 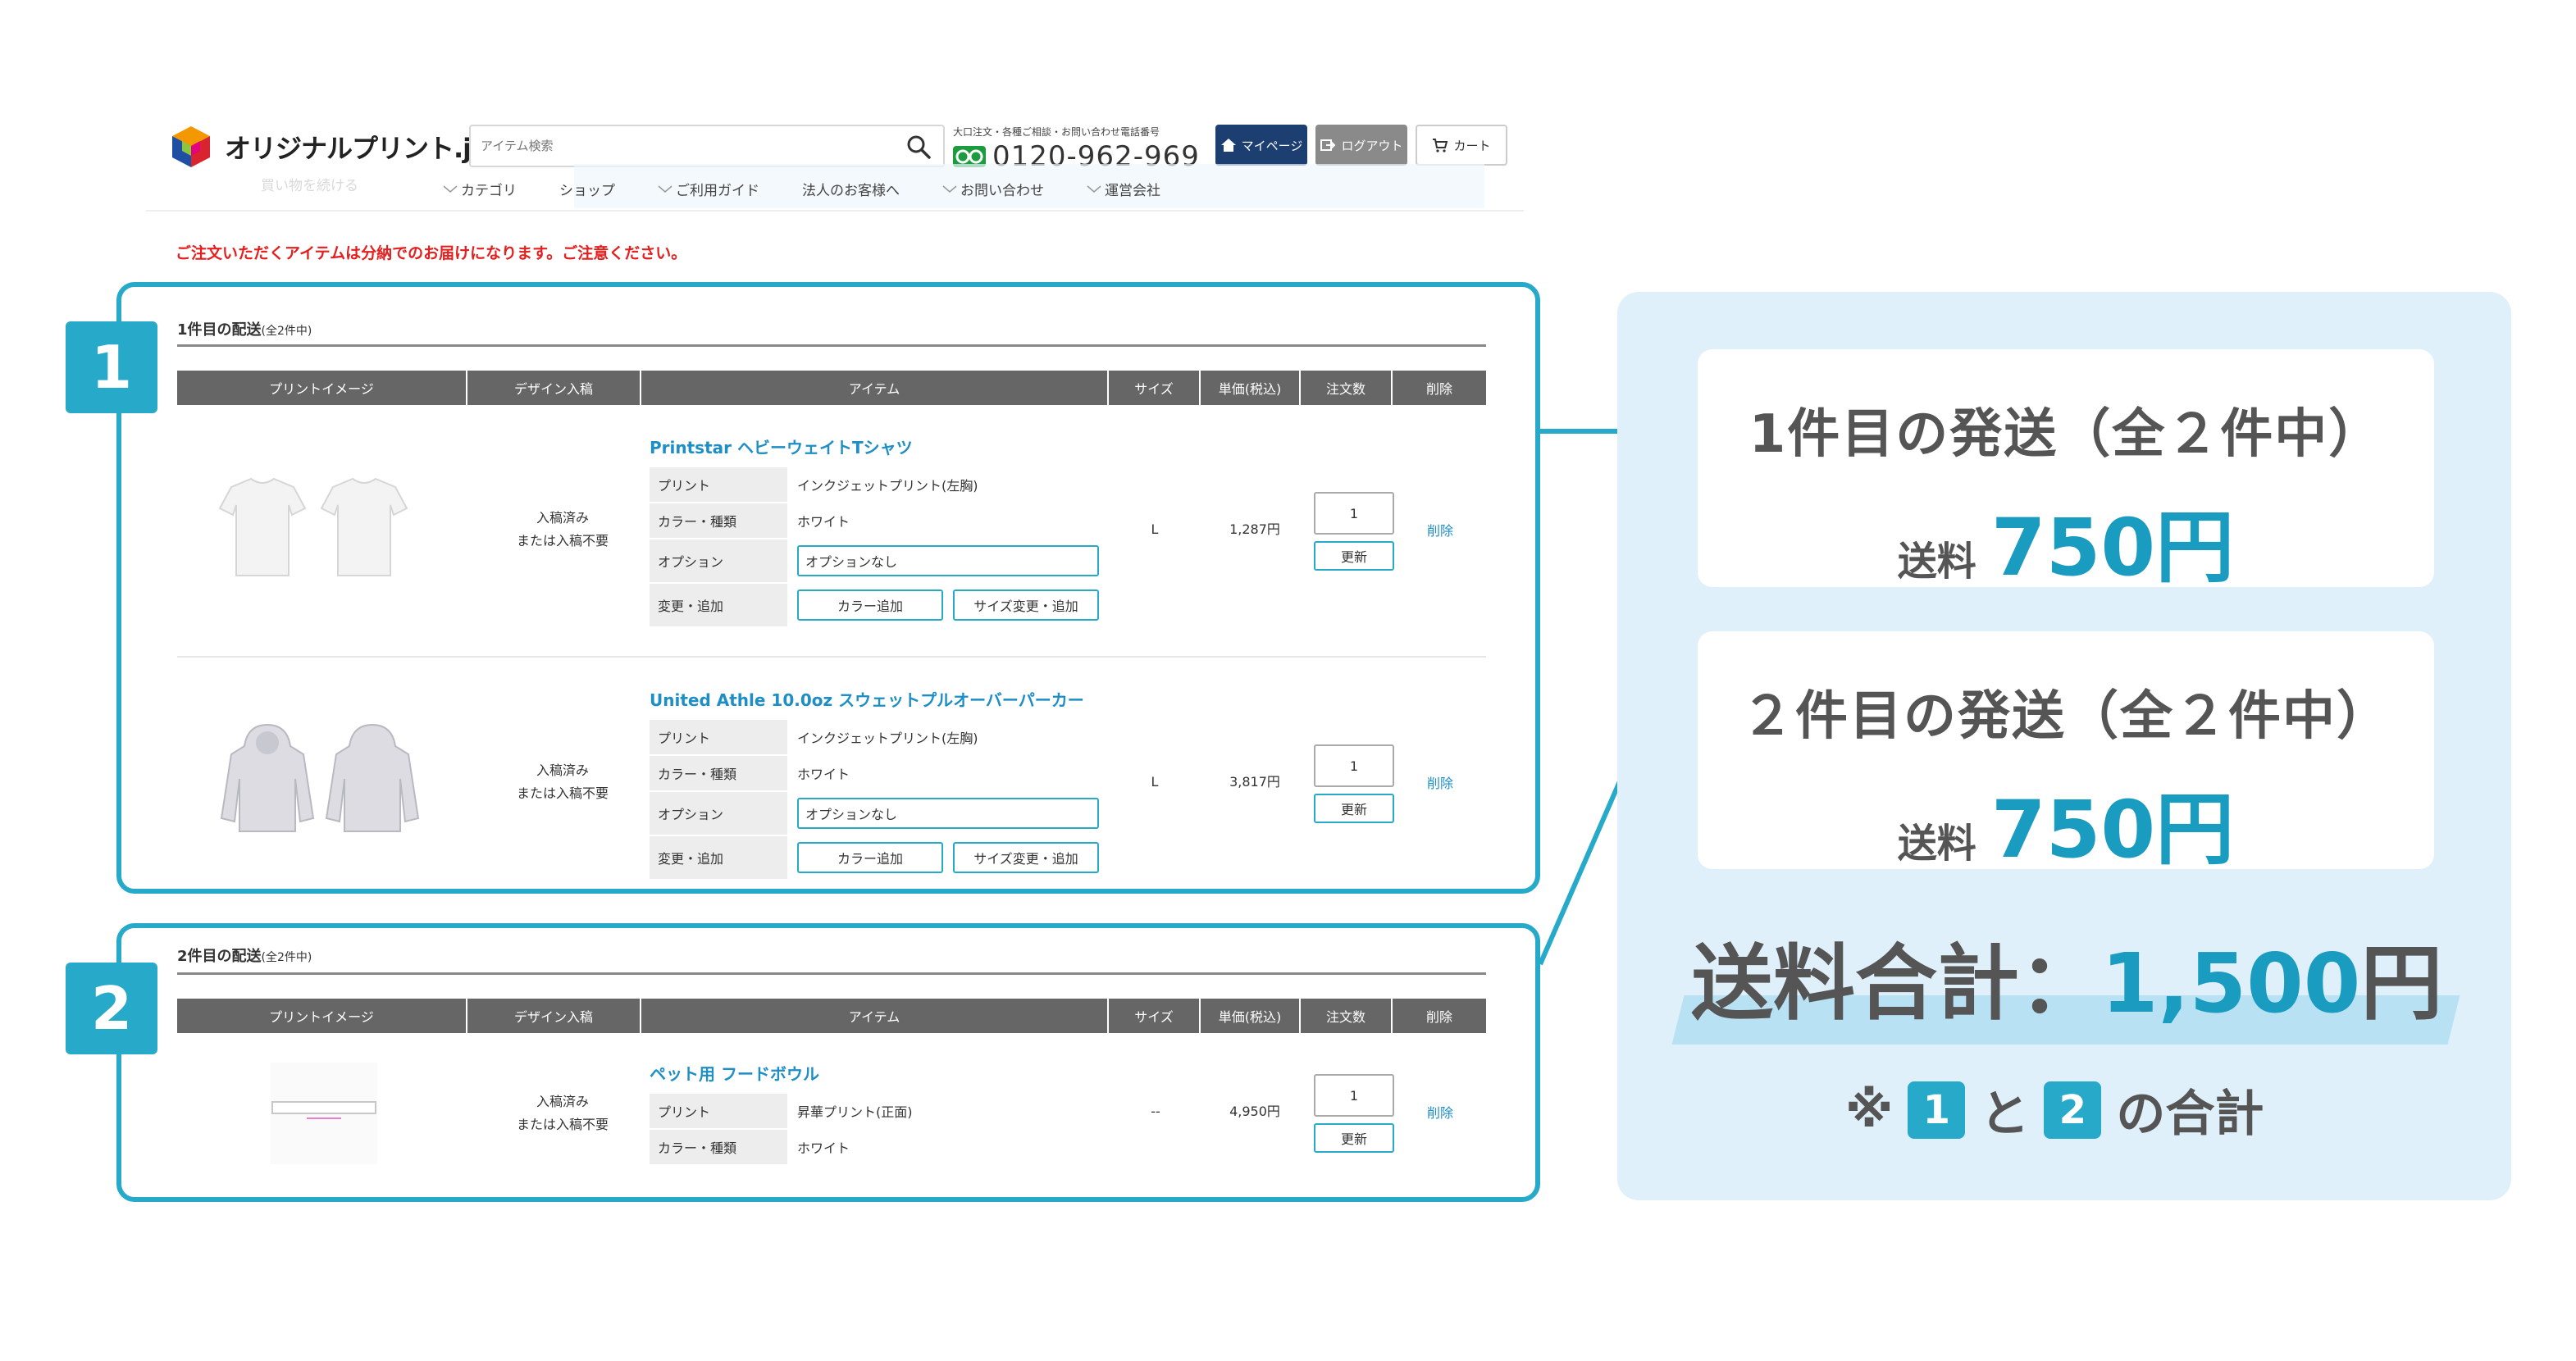 I want to click on shipment-title-text: 1件目の配送, so click(x=219, y=330).